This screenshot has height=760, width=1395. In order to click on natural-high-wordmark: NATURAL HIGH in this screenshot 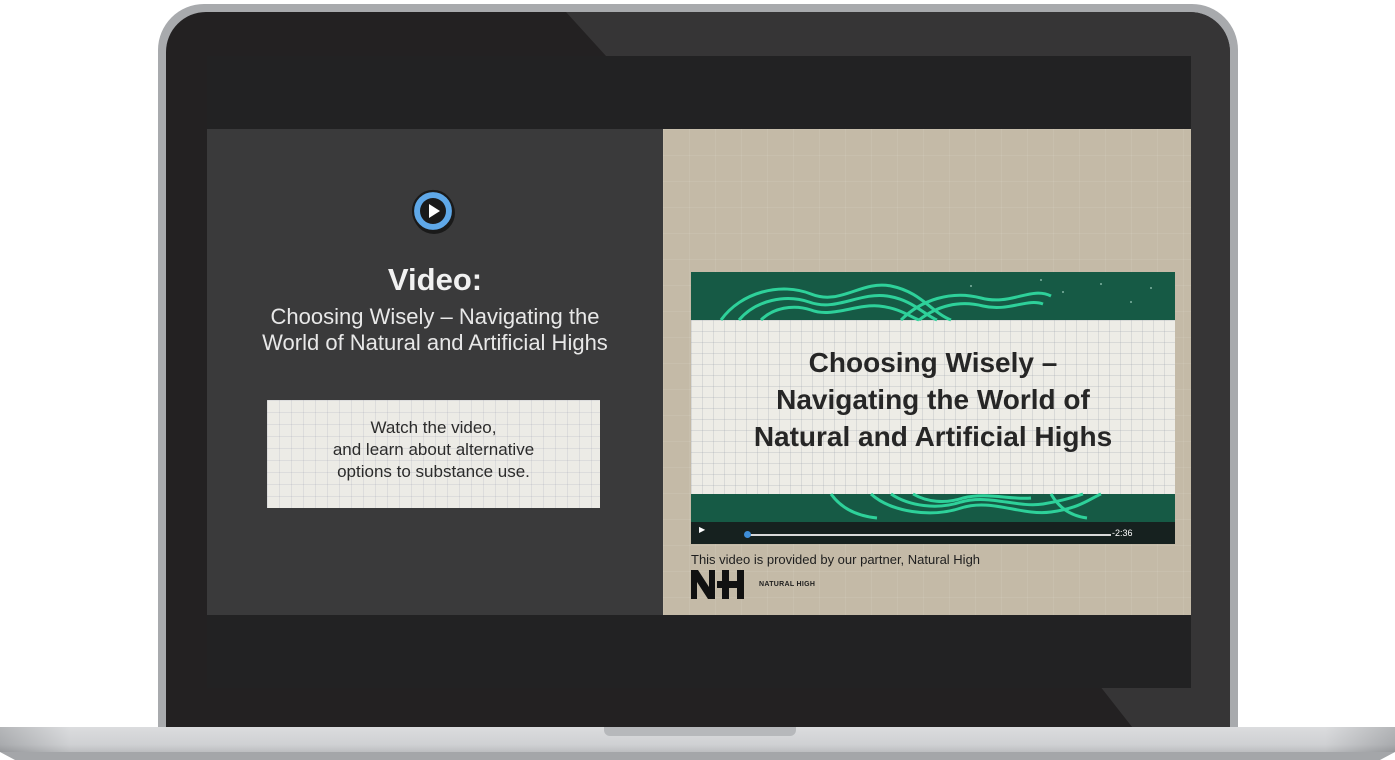, I will do `click(787, 584)`.